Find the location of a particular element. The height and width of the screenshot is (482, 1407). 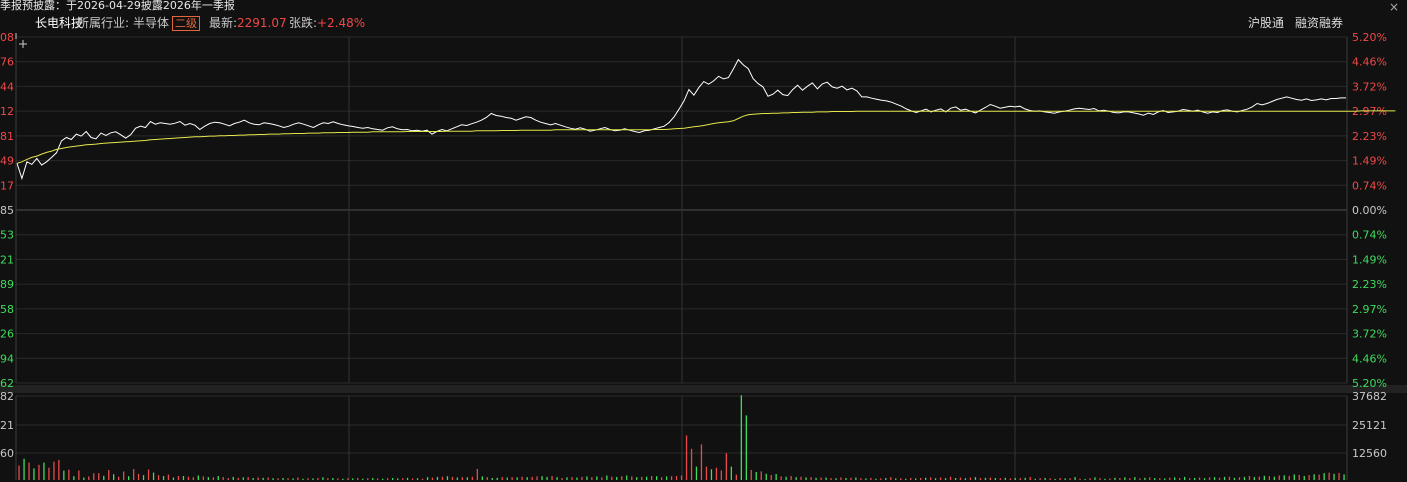

left-tick-label: 94 is located at coordinates (7, 358).